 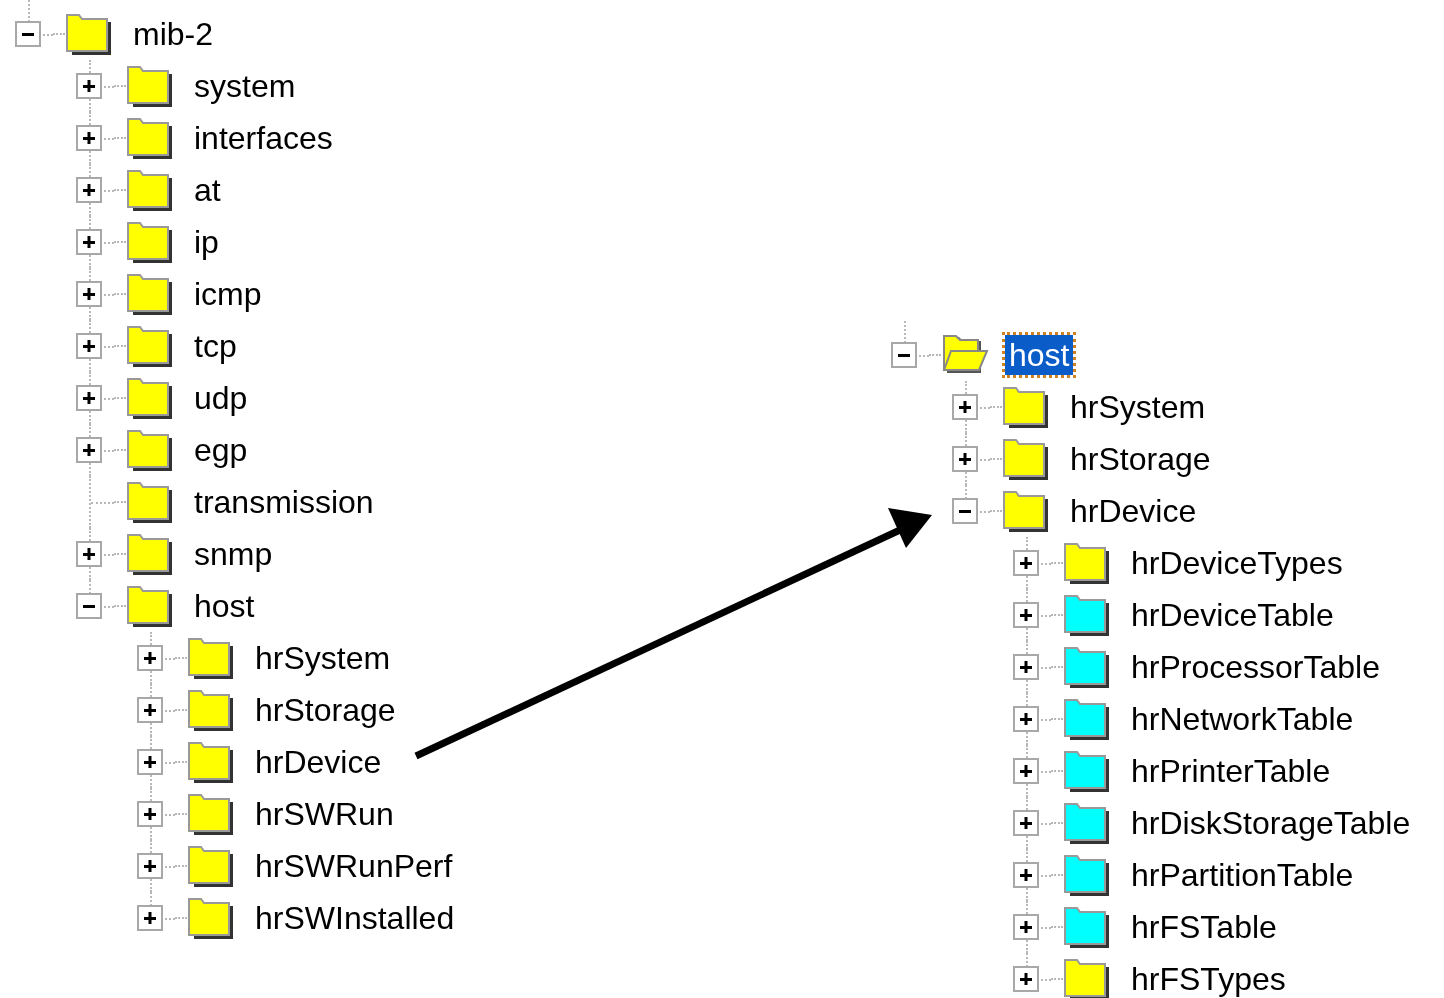 I want to click on tree-item: hrProcessorTable, so click(x=1255, y=667).